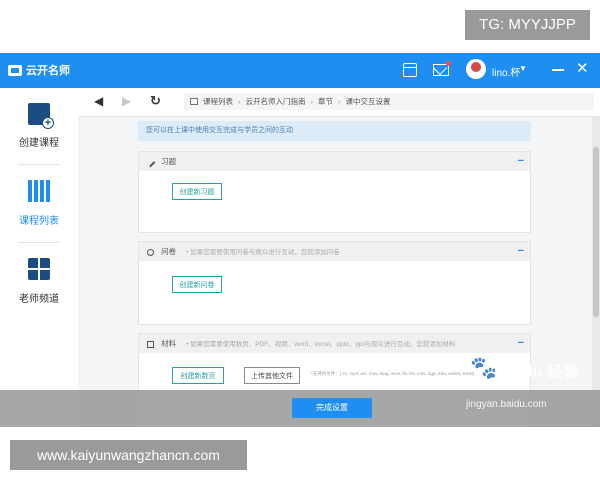  I want to click on upload-file-button: 上传其他文件, so click(272, 375).